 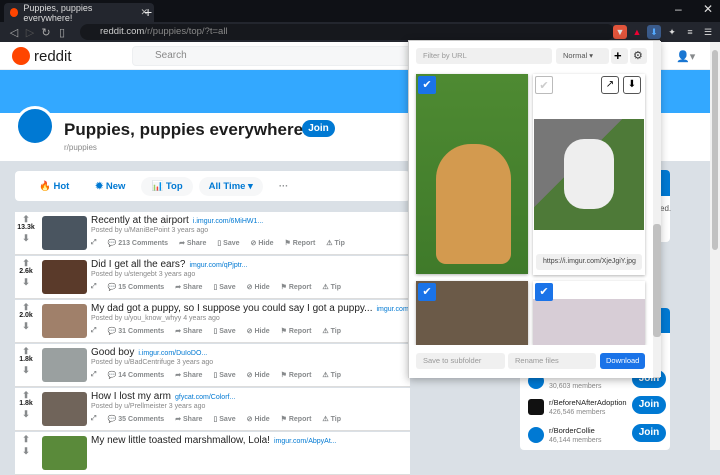 I want to click on user-menu-icon: 👤▾, so click(x=685, y=56).